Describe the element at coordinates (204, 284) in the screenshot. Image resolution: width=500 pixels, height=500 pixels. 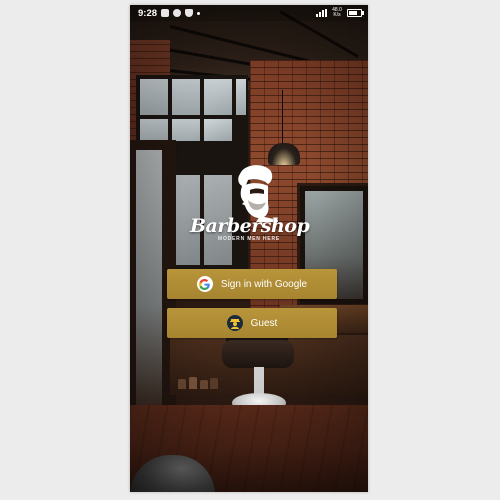
I see `google-icon` at that location.